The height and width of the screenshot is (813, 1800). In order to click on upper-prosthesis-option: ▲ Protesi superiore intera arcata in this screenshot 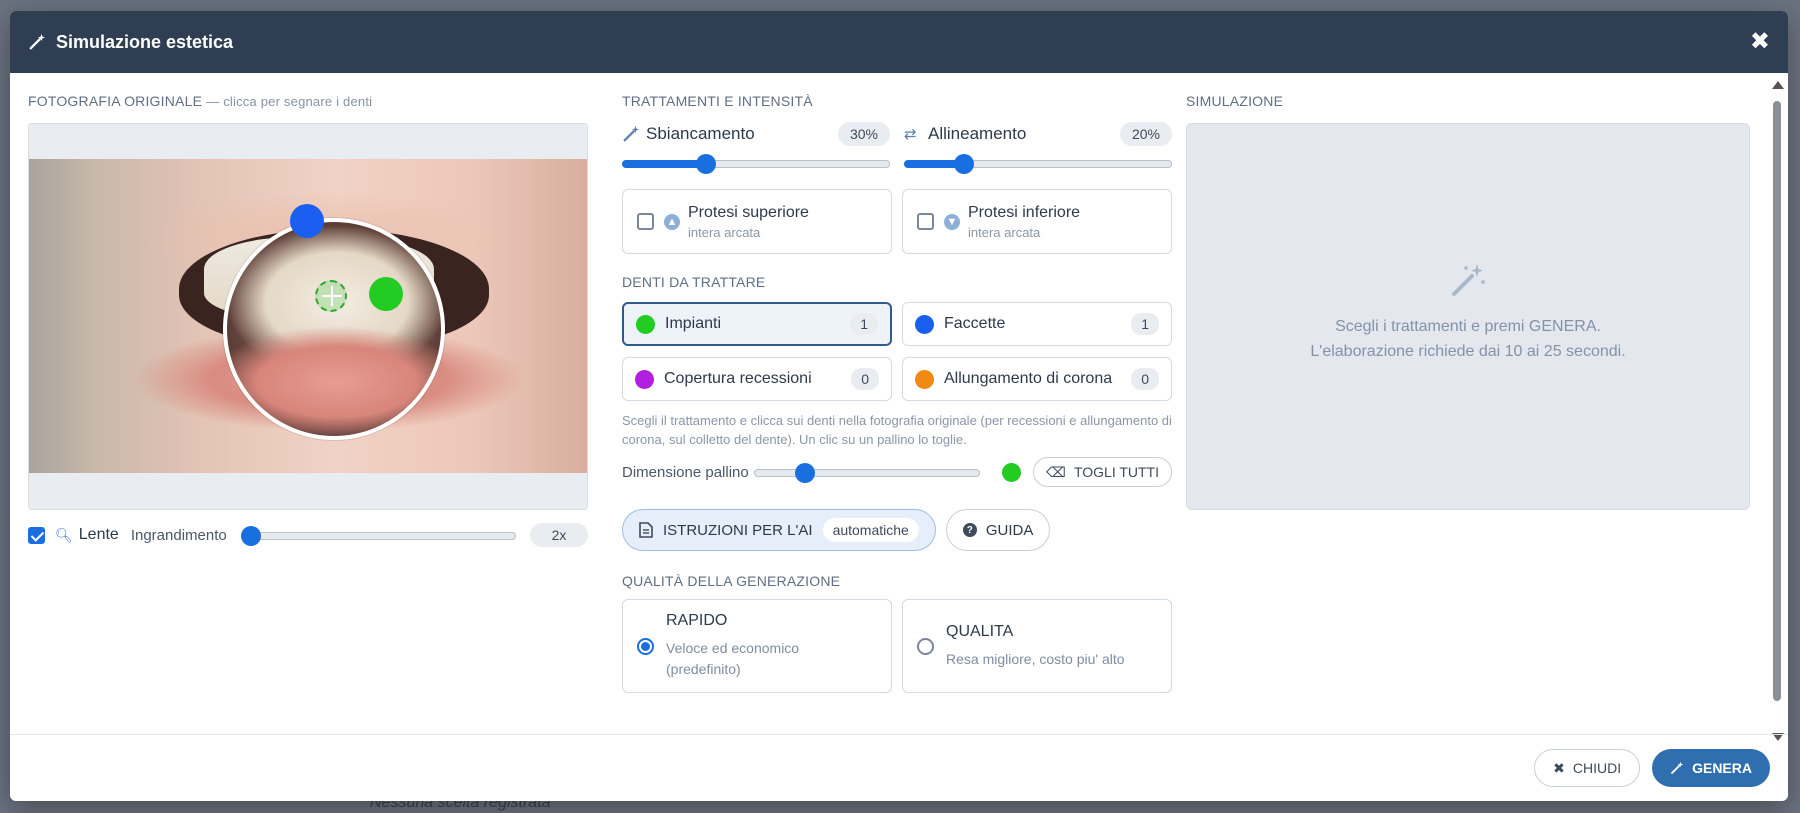, I will do `click(757, 221)`.